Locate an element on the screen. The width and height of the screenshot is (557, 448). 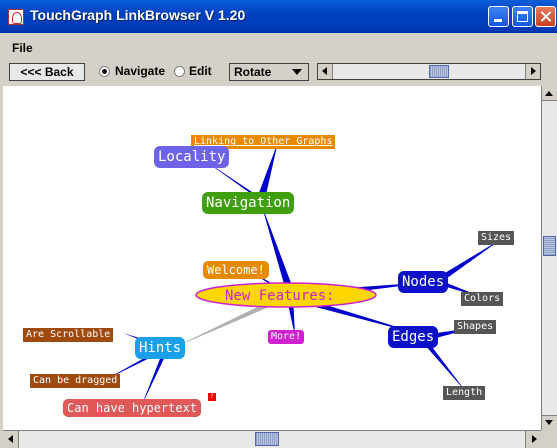
edit-radio-label: Edit is located at coordinates (200, 71).